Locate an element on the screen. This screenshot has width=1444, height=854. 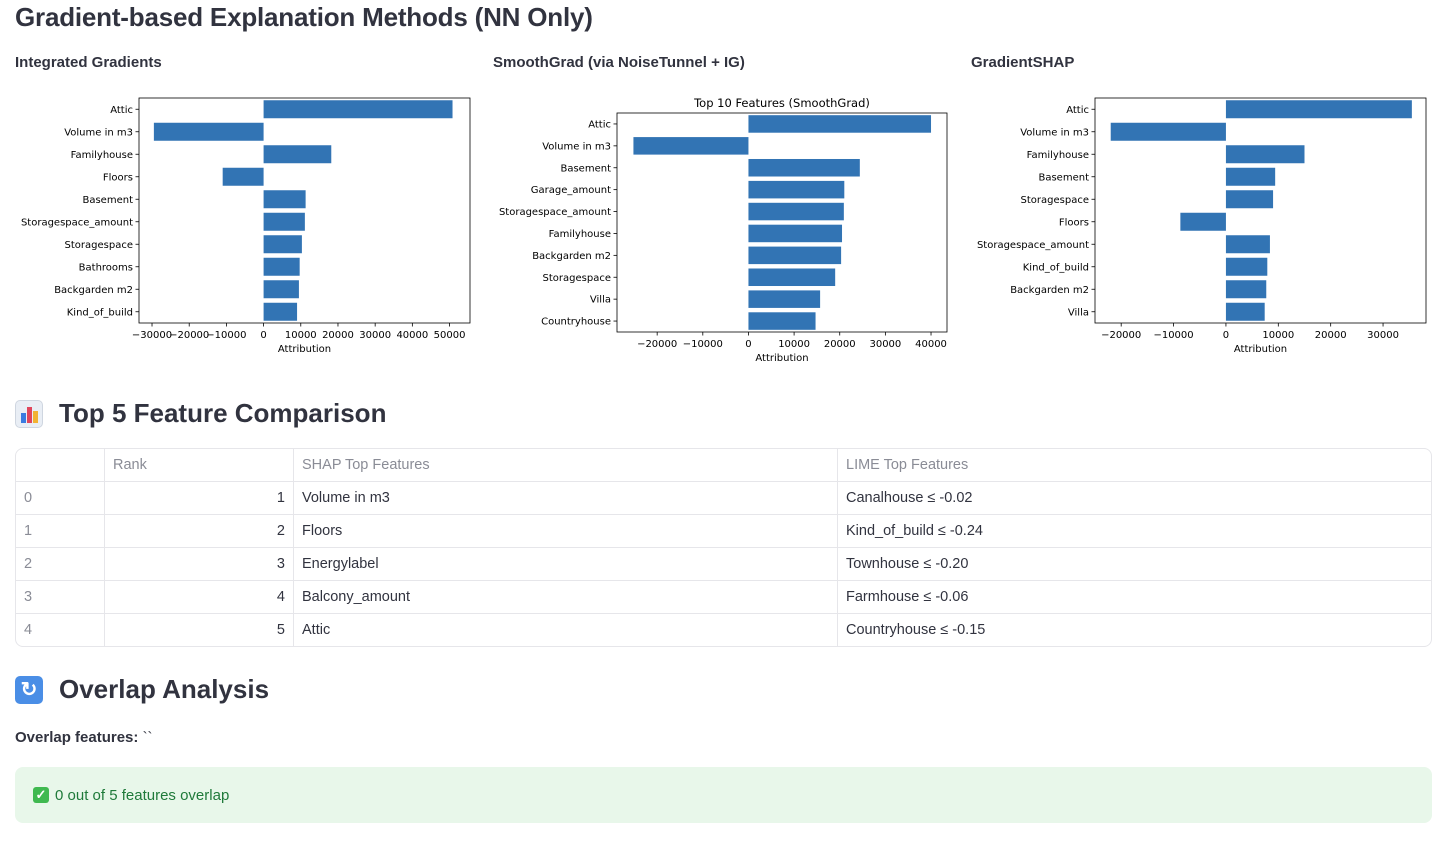
table-row: 4 5 Attic Countryhouse ≤ -0.15 is located at coordinates (724, 630).